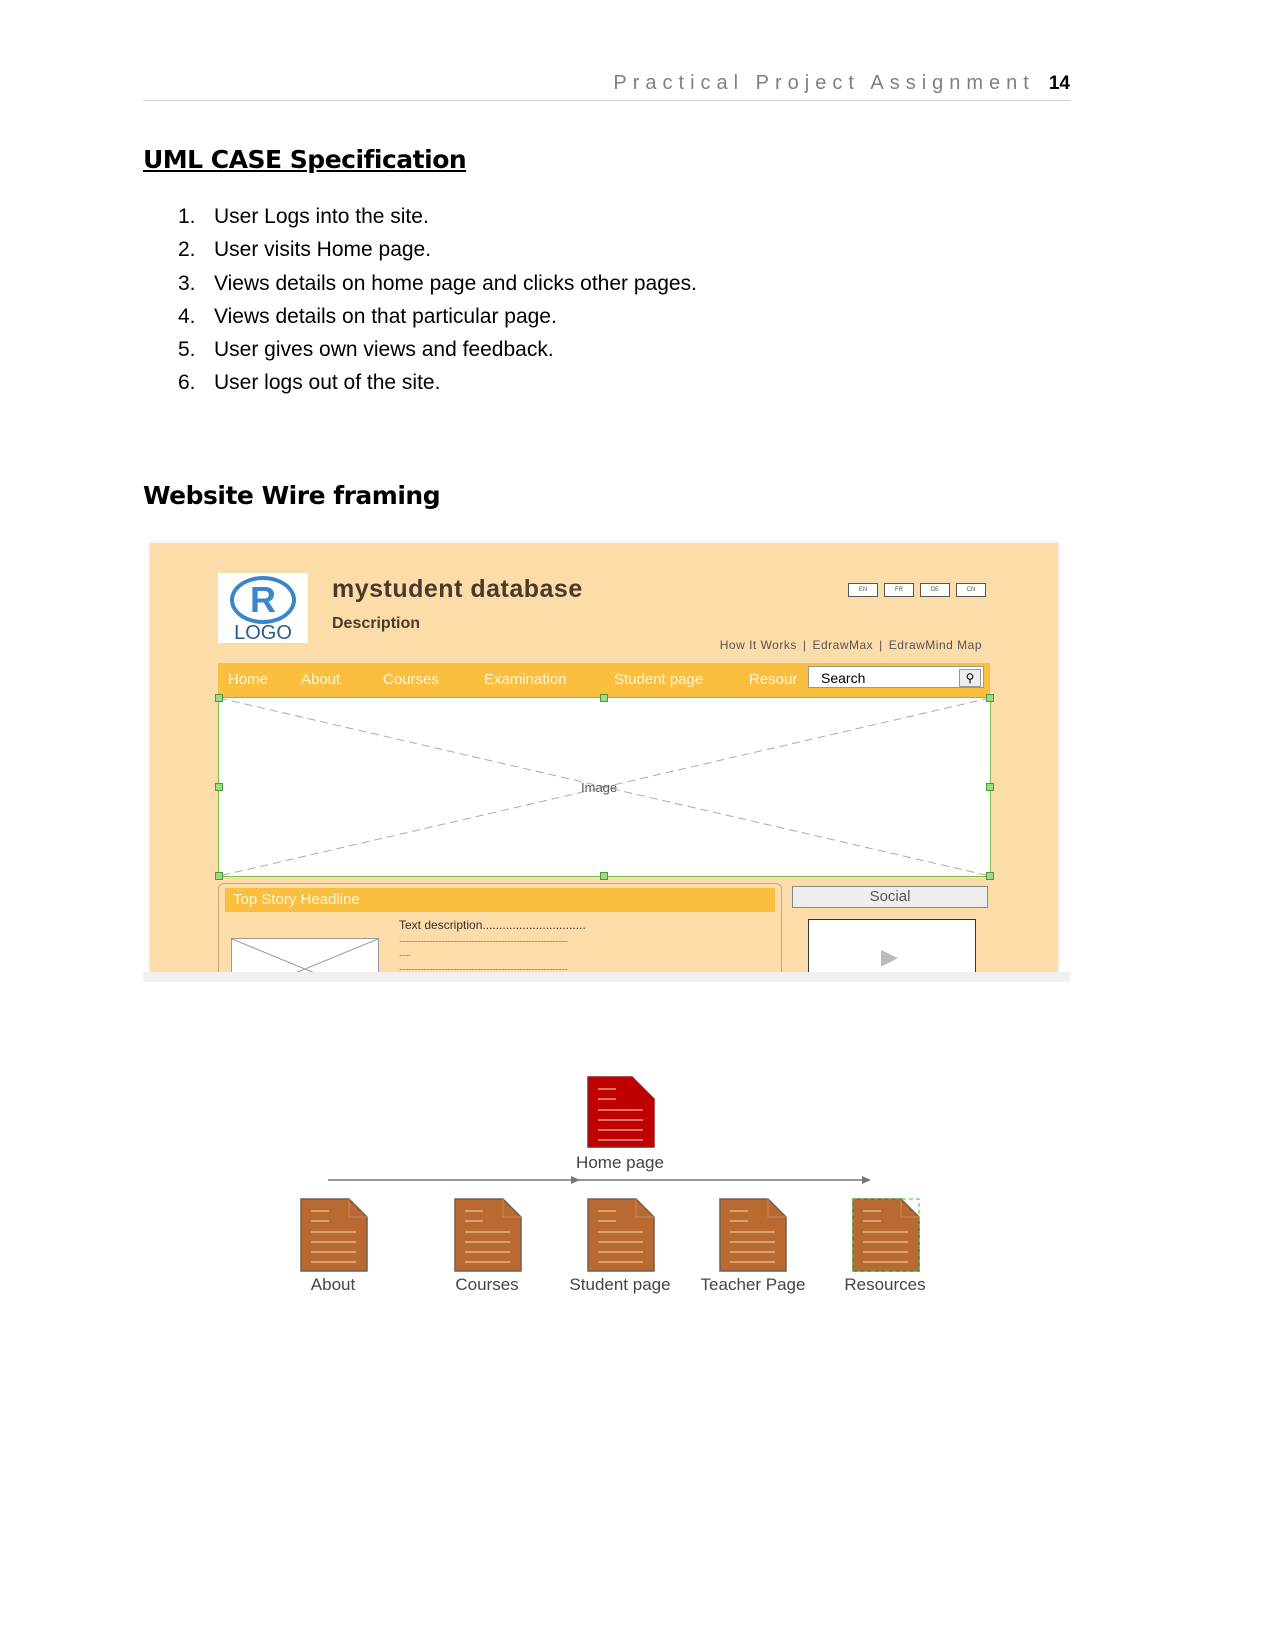 Image resolution: width=1275 pixels, height=1650 pixels. Describe the element at coordinates (824, 83) in the screenshot. I see `header-title: Practical Project Assignment` at that location.